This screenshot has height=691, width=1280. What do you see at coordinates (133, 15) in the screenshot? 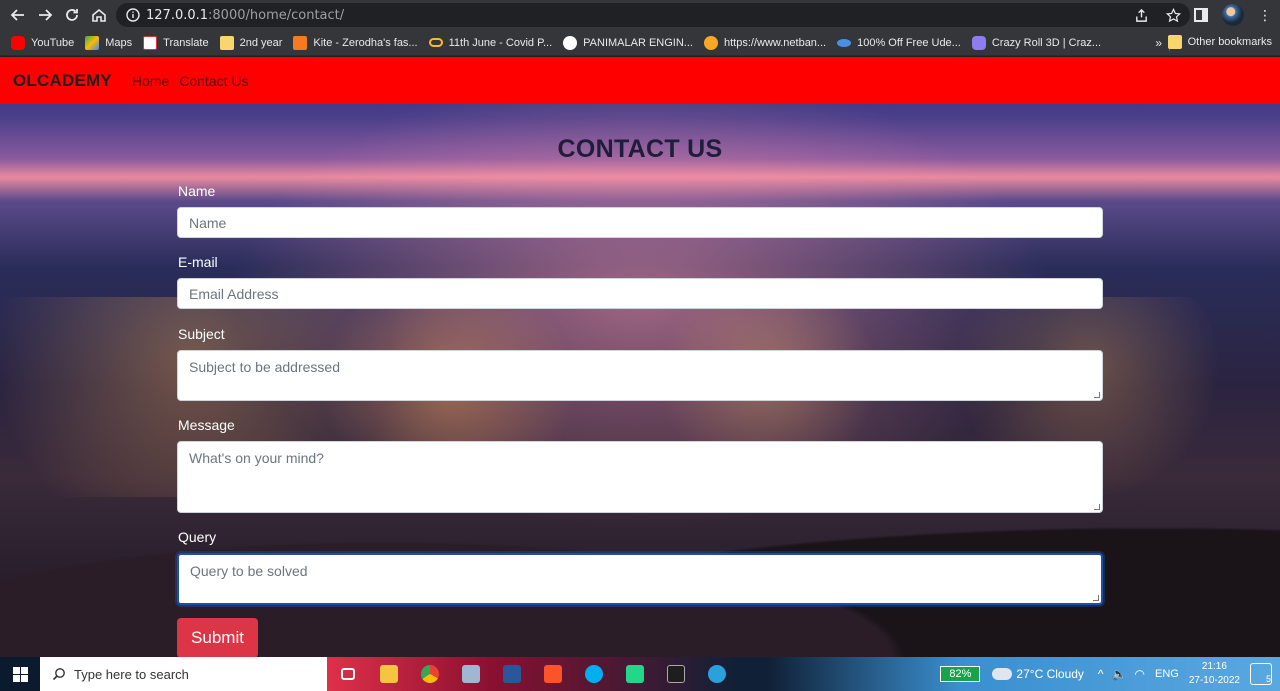
I see `site-info-icon` at bounding box center [133, 15].